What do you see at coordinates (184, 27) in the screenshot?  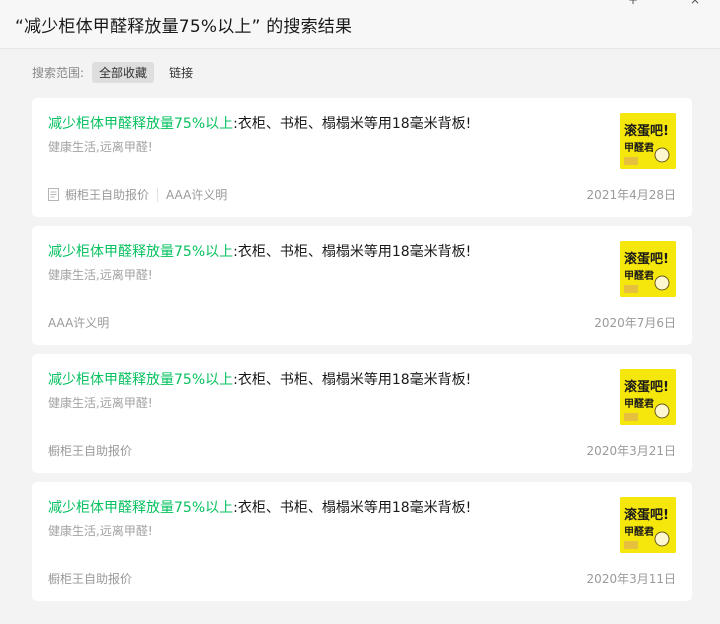 I see `page-title: “减少柜体甲醛释放量75%以上” 的搜索结果` at bounding box center [184, 27].